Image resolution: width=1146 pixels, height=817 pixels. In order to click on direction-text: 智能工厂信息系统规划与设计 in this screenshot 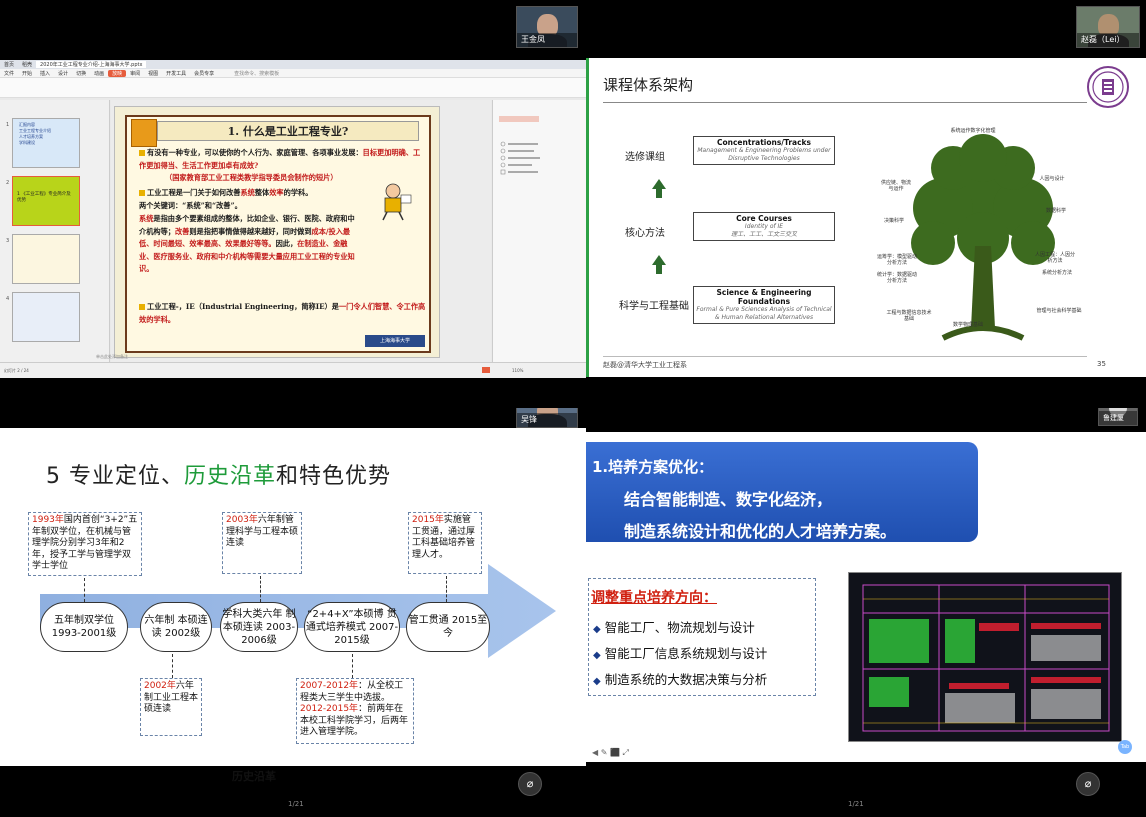, I will do `click(686, 653)`.